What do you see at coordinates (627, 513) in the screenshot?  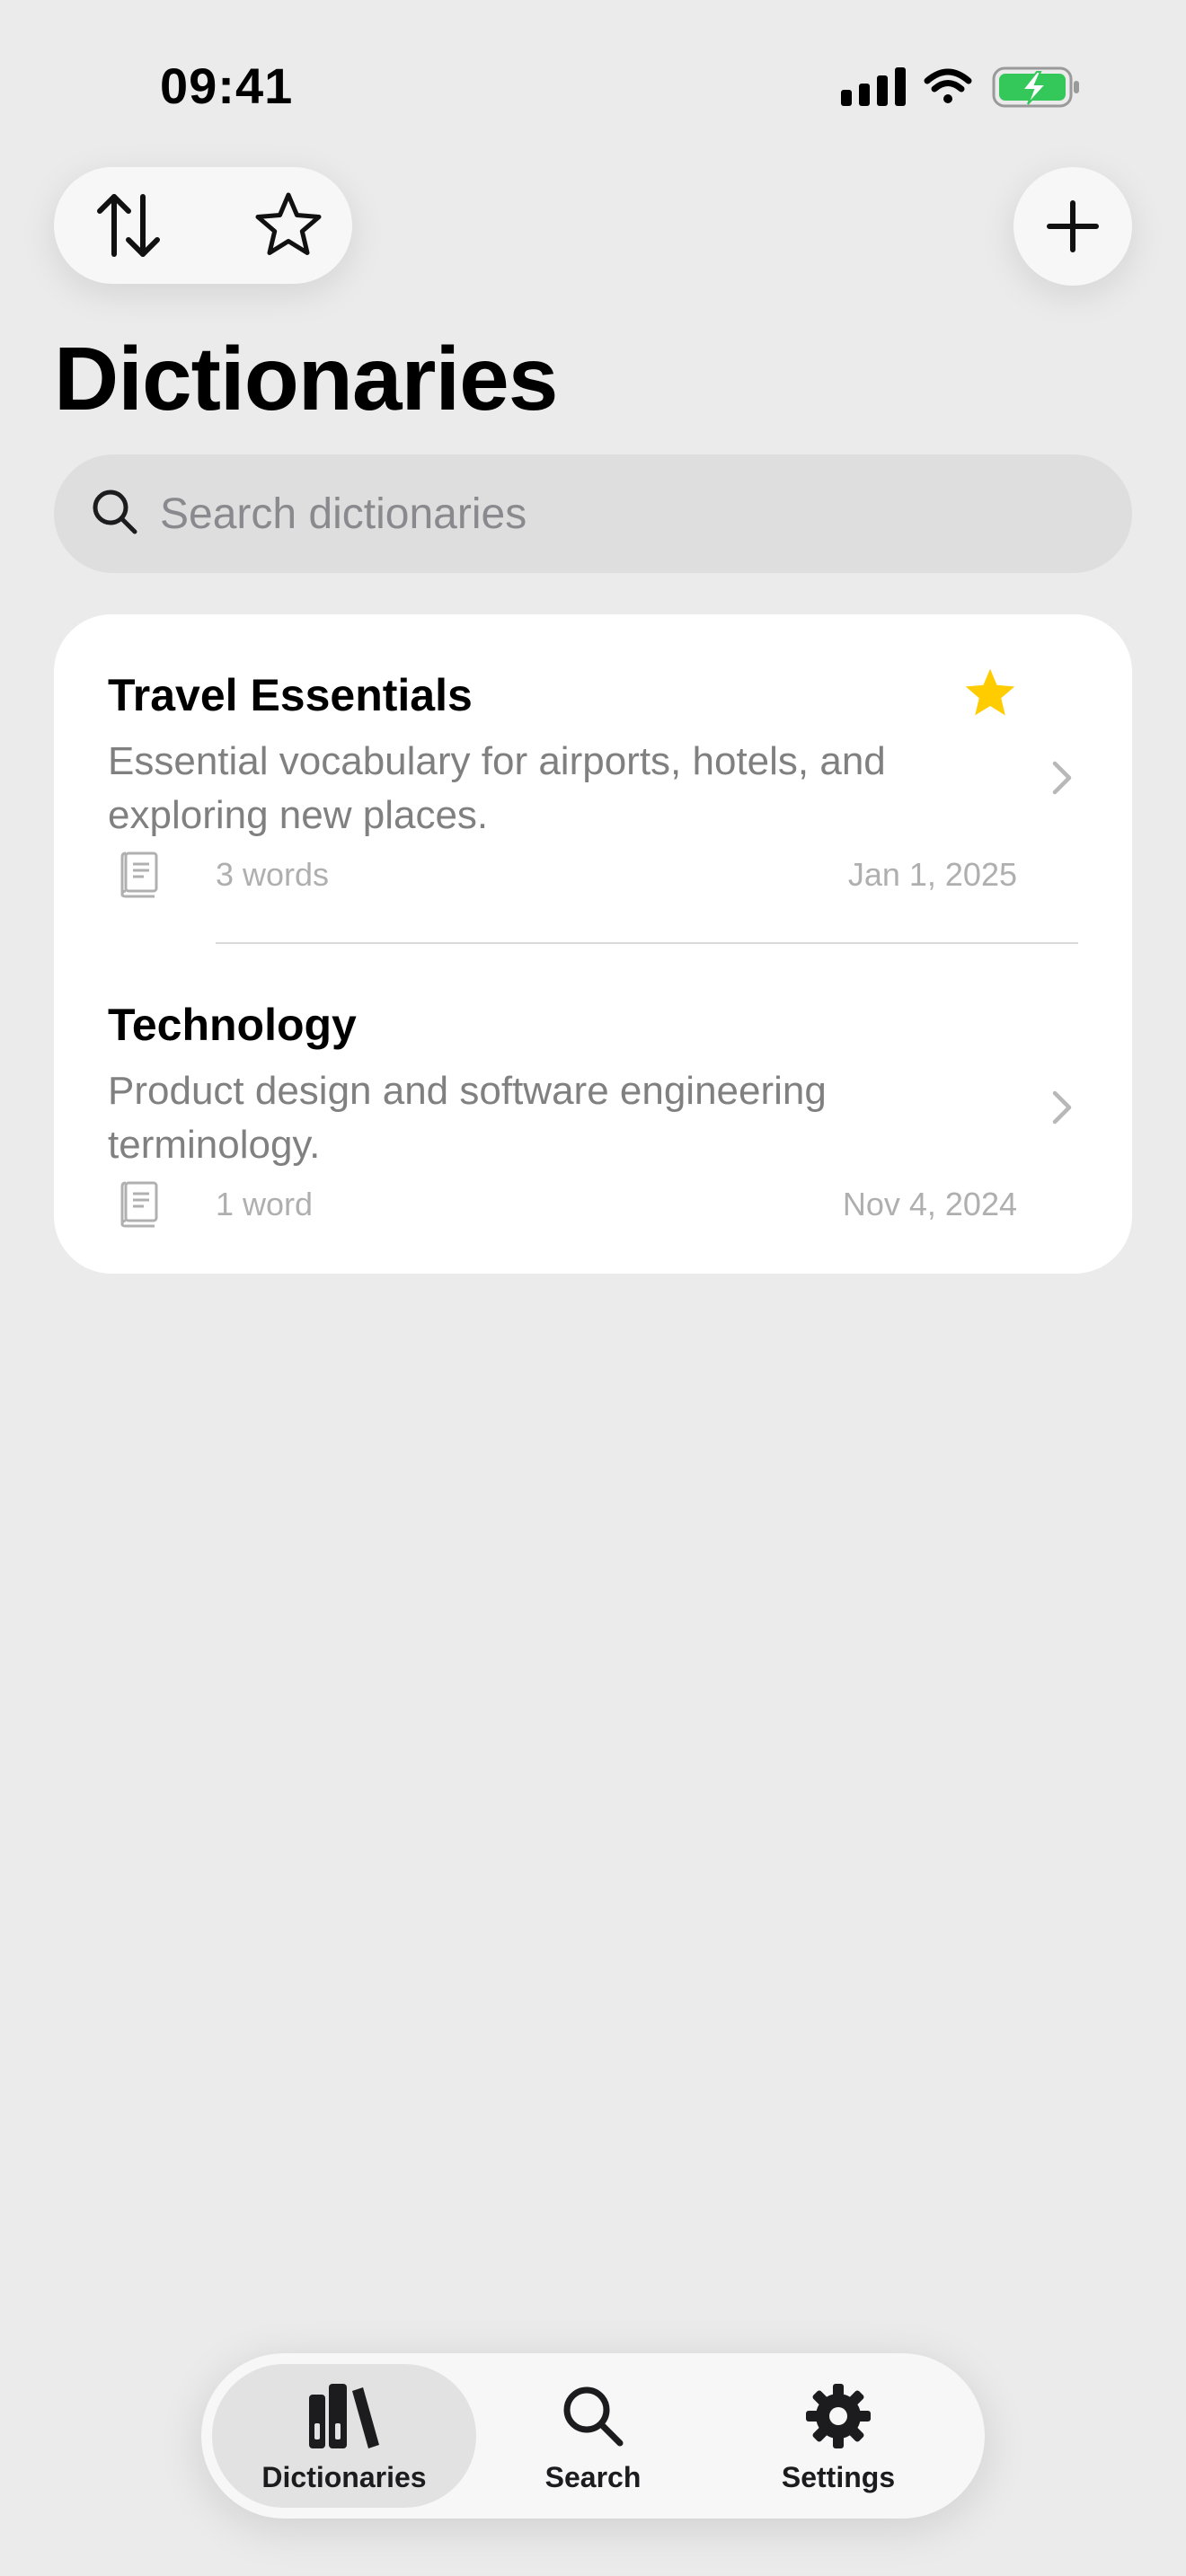 I see `search-input` at bounding box center [627, 513].